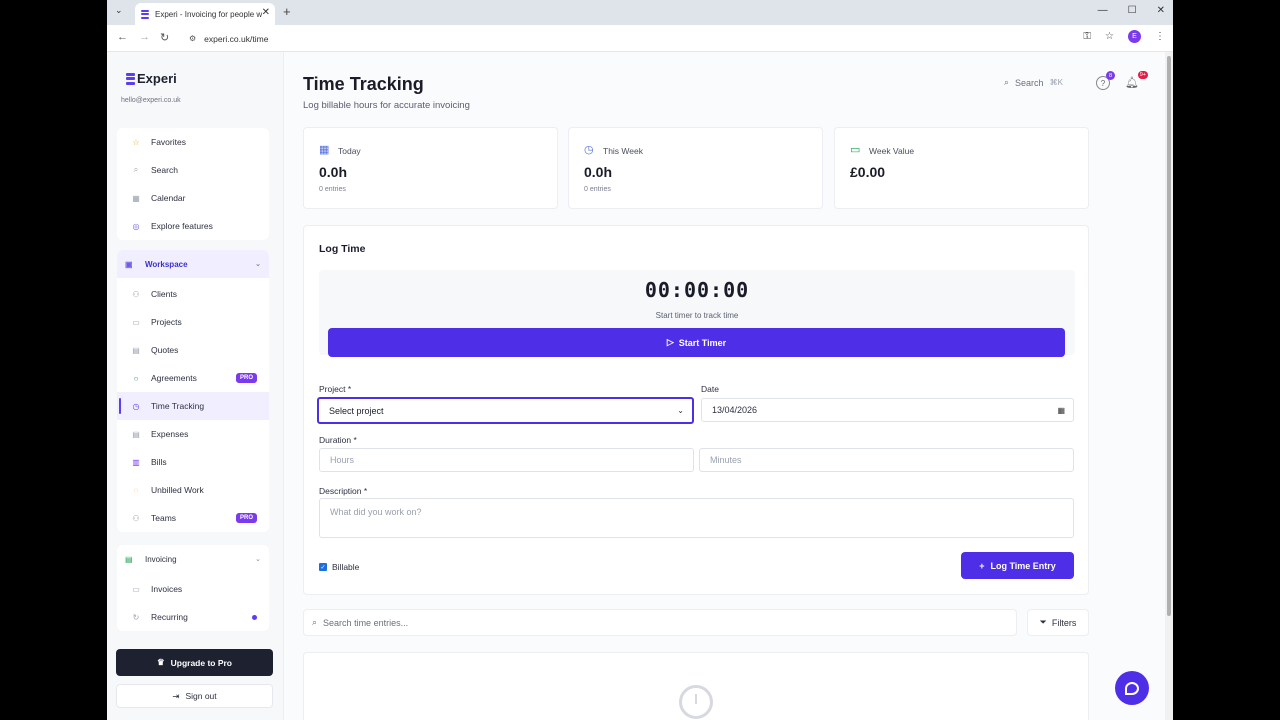 Image resolution: width=1280 pixels, height=720 pixels. What do you see at coordinates (193, 264) in the screenshot?
I see `workspace-section-toggle: ▣ Workspace ⌄` at bounding box center [193, 264].